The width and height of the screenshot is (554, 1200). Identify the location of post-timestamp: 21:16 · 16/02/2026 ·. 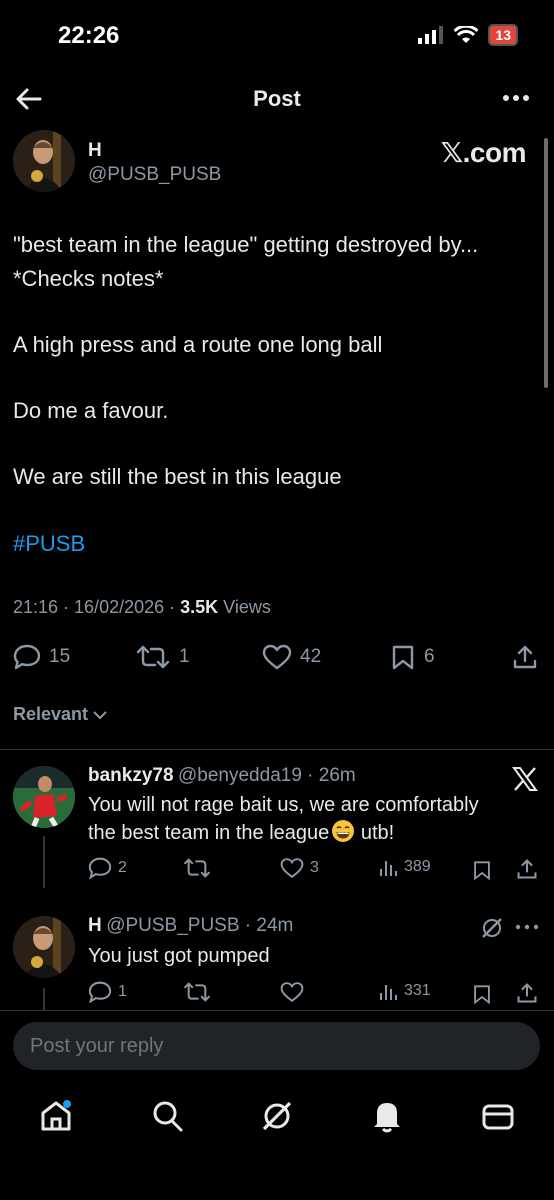
(97, 607).